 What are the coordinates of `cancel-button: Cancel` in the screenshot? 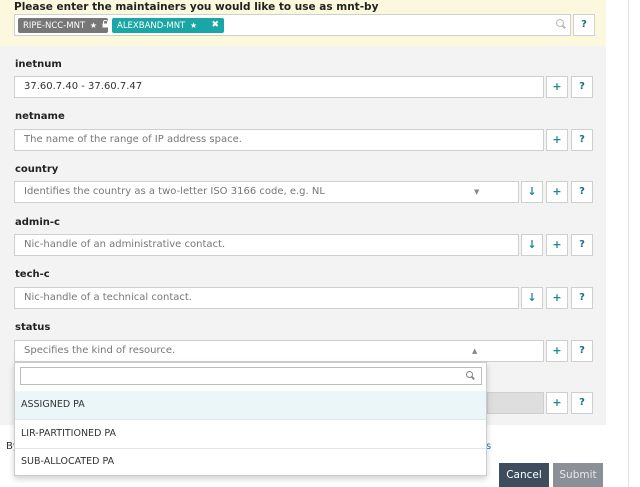 It's located at (524, 475).